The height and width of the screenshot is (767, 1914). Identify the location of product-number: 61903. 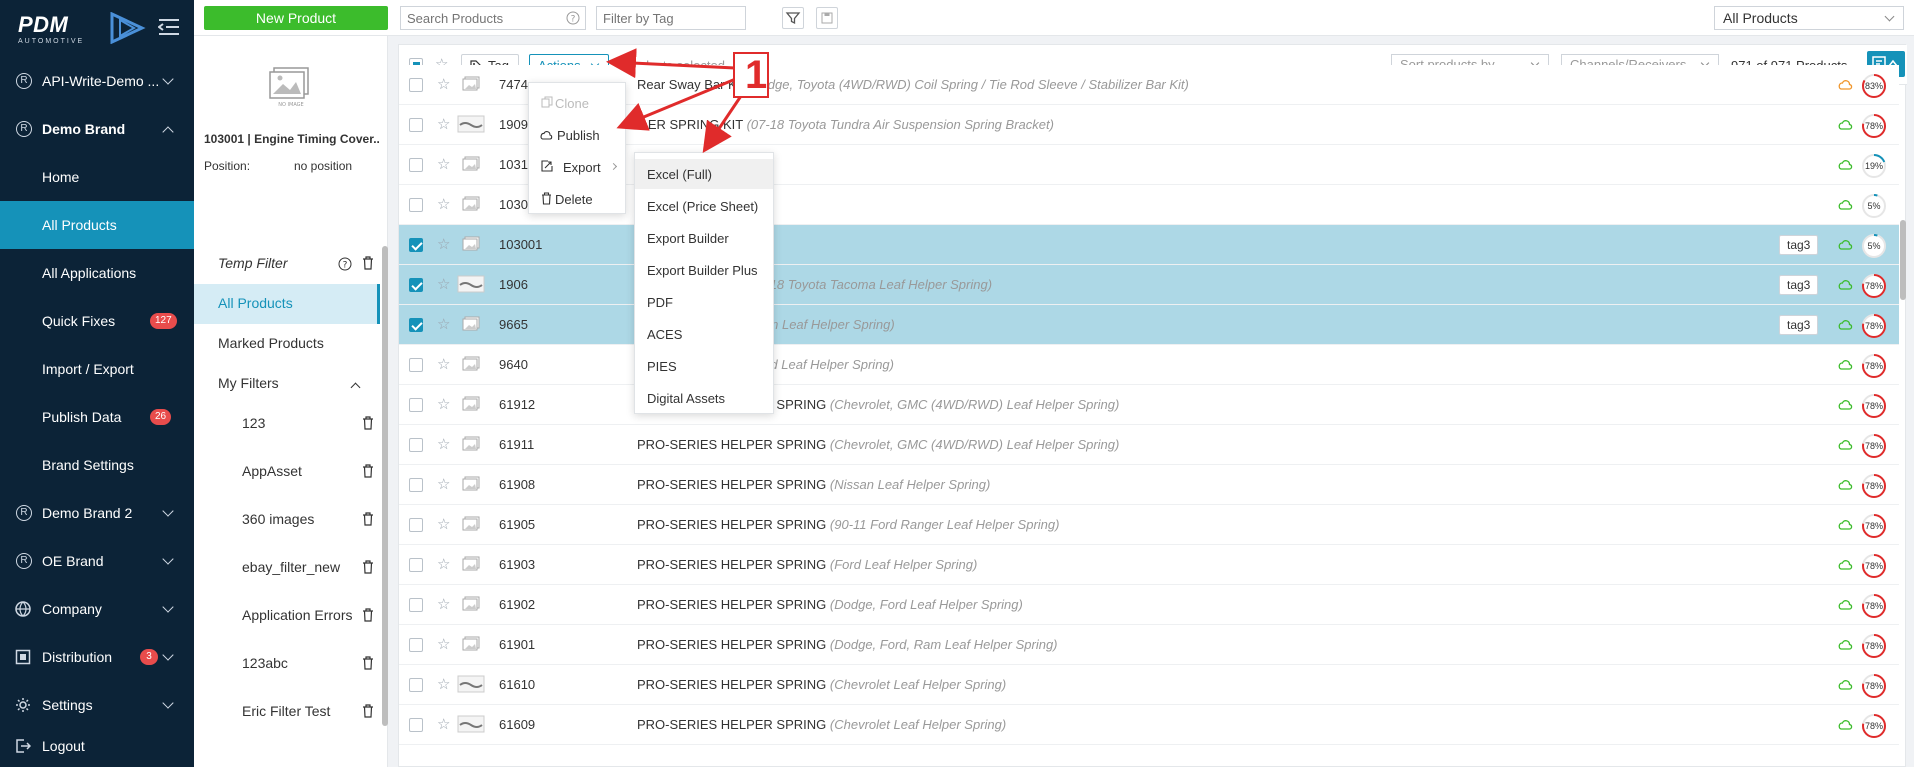
(517, 564).